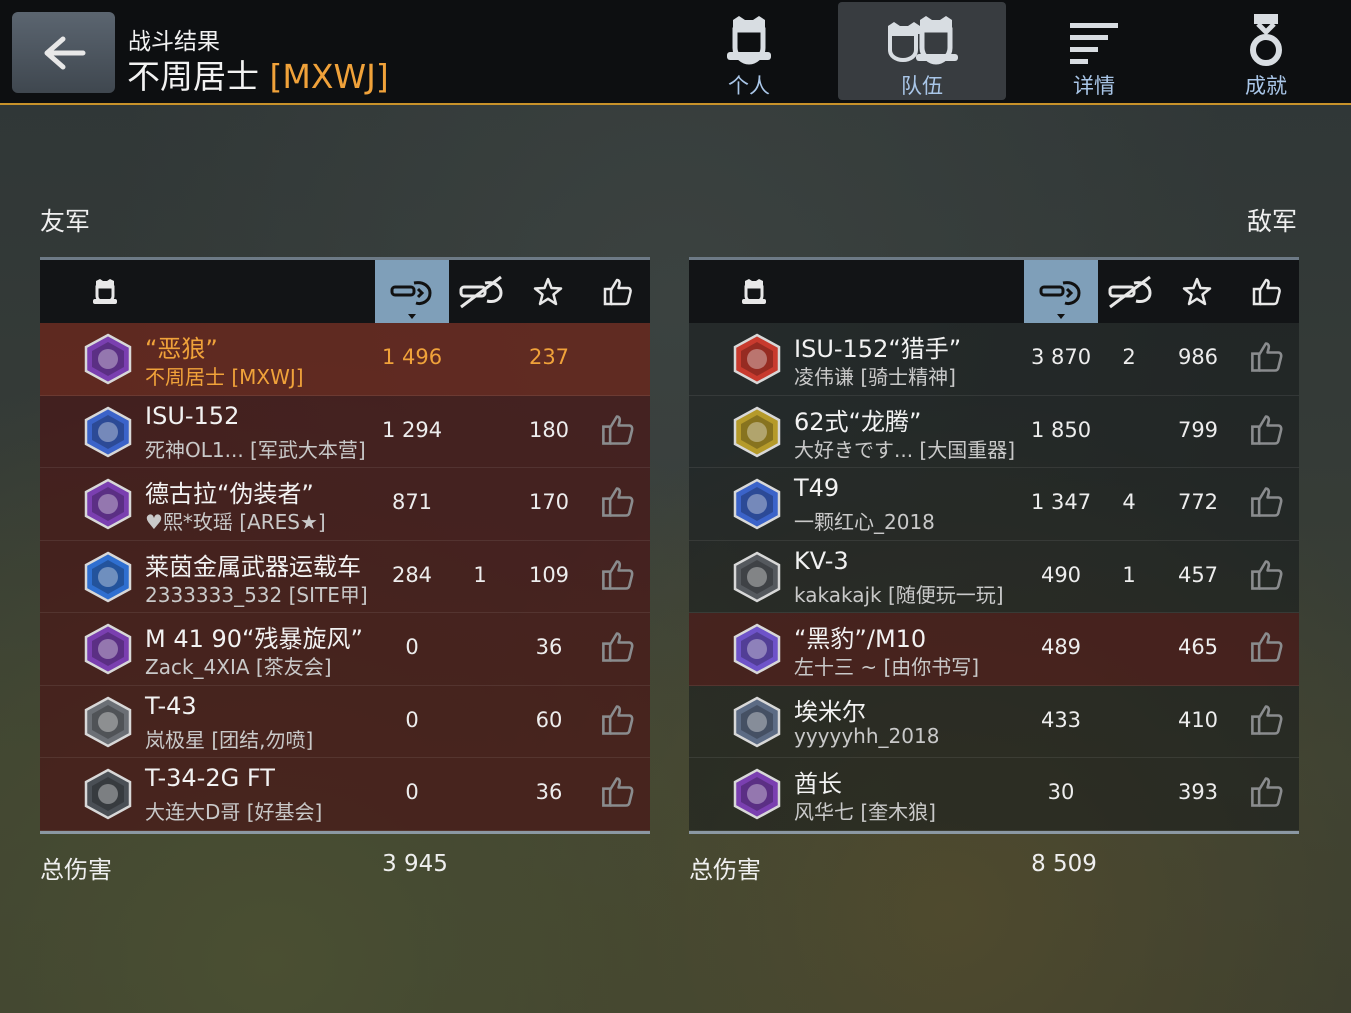 Image resolution: width=1351 pixels, height=1013 pixels. Describe the element at coordinates (345, 794) in the screenshot. I see `allies-row: T-34-2G FT 大连大D哥 [好基会] 0 36` at that location.